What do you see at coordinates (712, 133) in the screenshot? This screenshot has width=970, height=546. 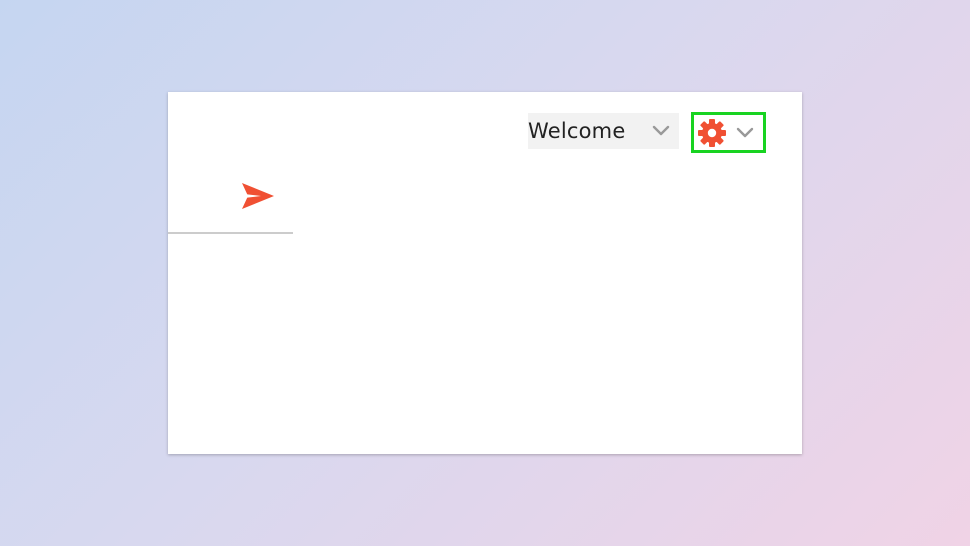 I see `gear-icon` at bounding box center [712, 133].